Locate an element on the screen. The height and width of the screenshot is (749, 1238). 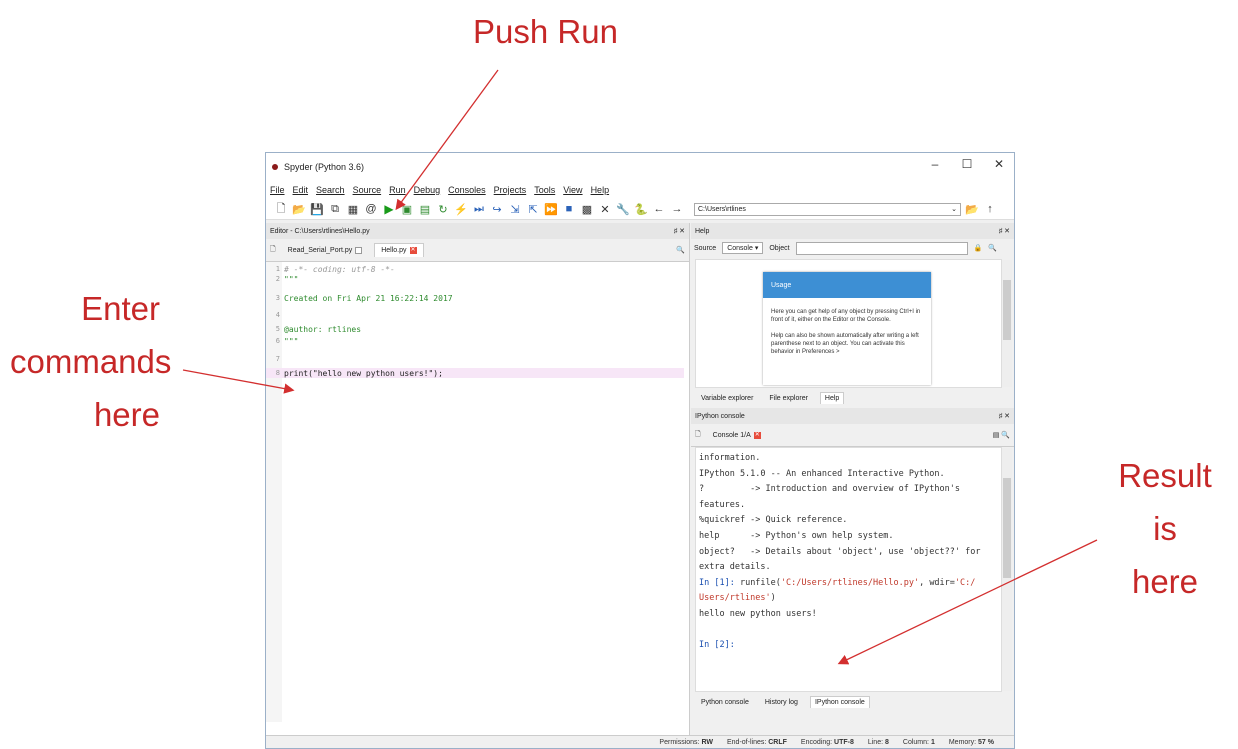
lock-icon: 🔒 is located at coordinates (978, 248).